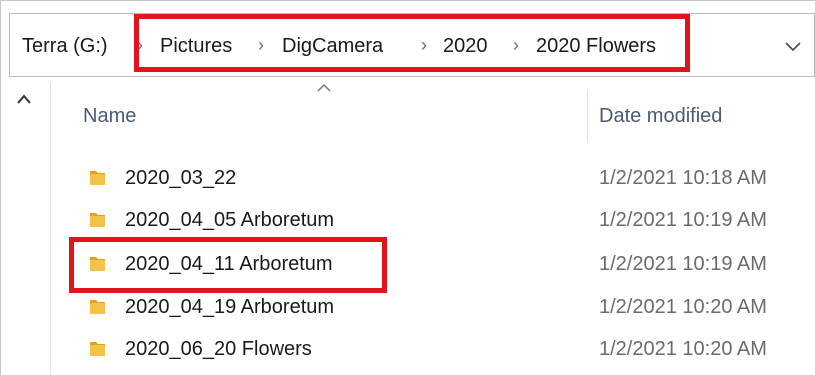  I want to click on breadcrumb-item-2020: 2020, so click(465, 46).